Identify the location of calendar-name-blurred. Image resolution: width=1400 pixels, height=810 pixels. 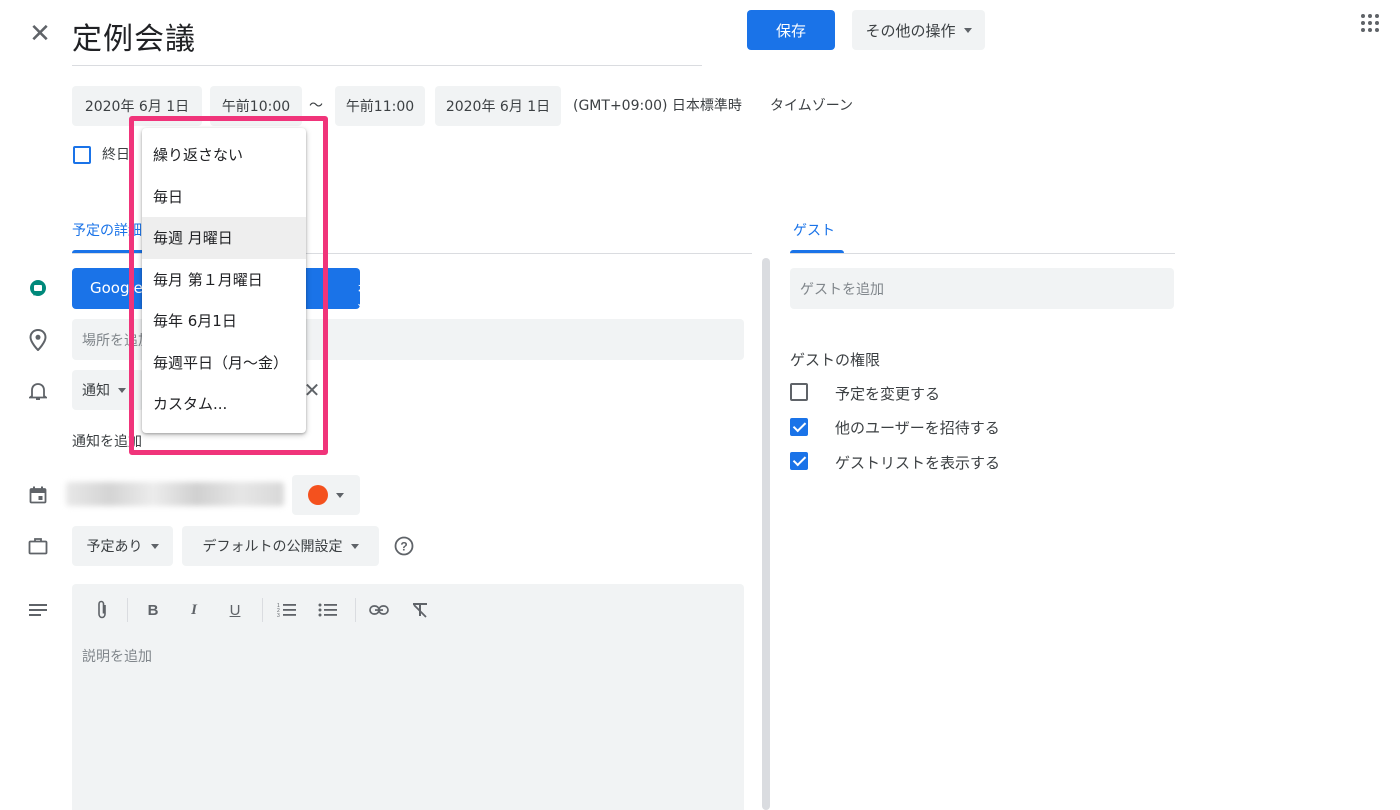
(175, 494).